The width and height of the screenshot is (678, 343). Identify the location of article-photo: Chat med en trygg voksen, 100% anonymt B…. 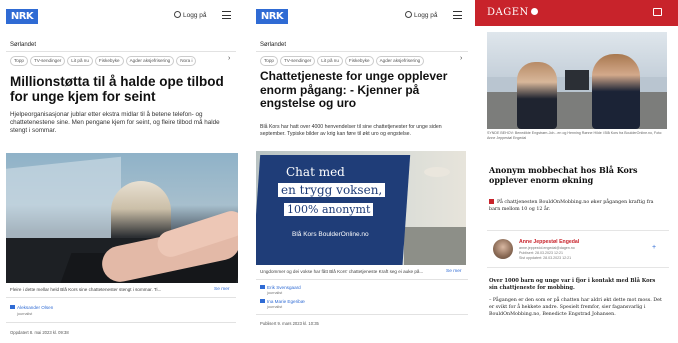
(361, 208).